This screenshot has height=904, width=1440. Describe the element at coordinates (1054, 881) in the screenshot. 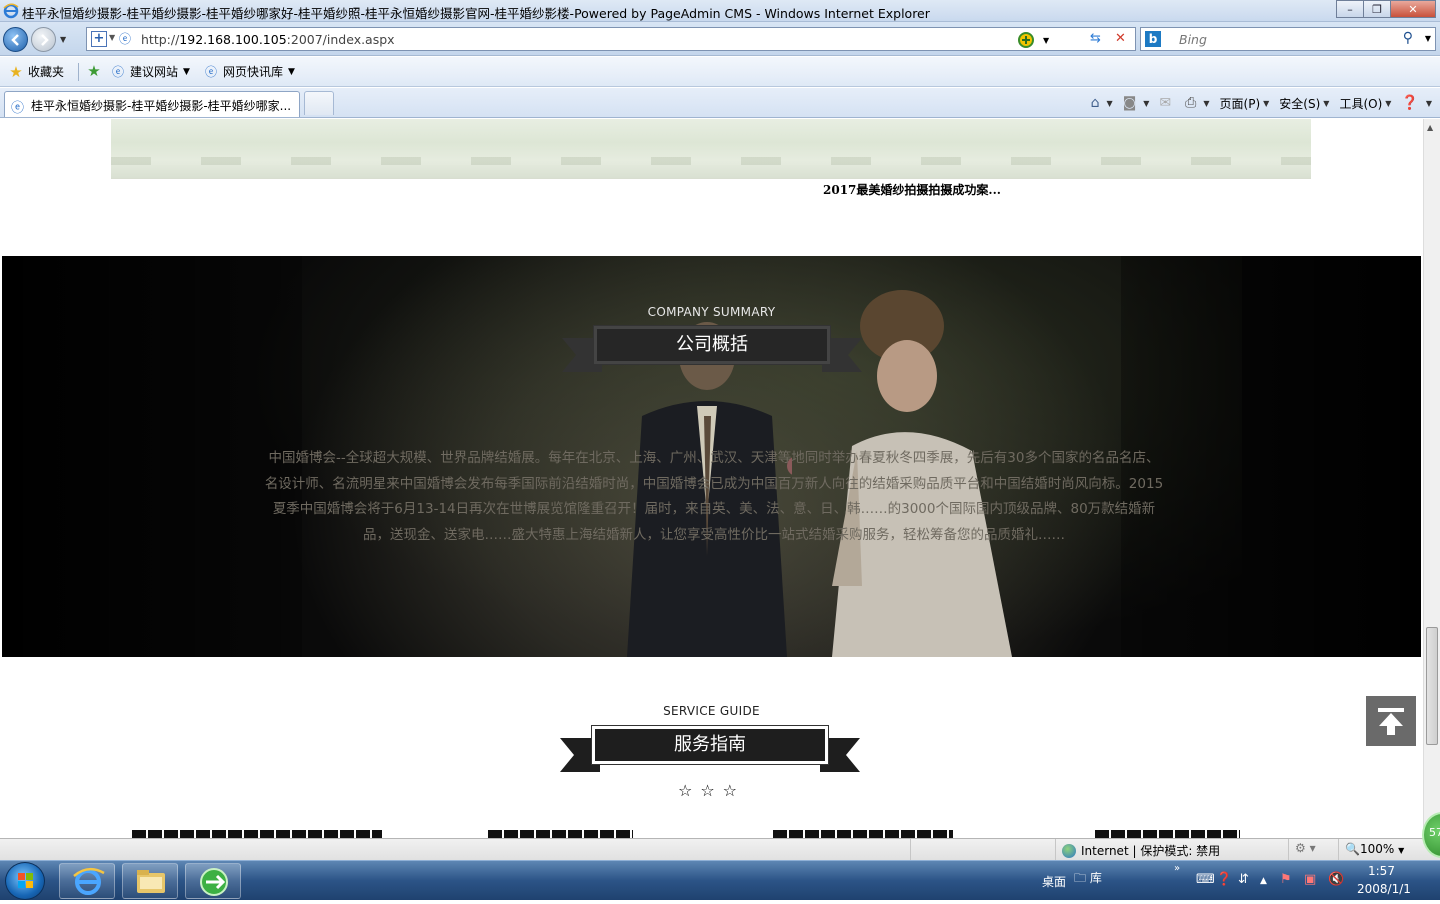

I see `desktop-toolbar: 桌面` at that location.